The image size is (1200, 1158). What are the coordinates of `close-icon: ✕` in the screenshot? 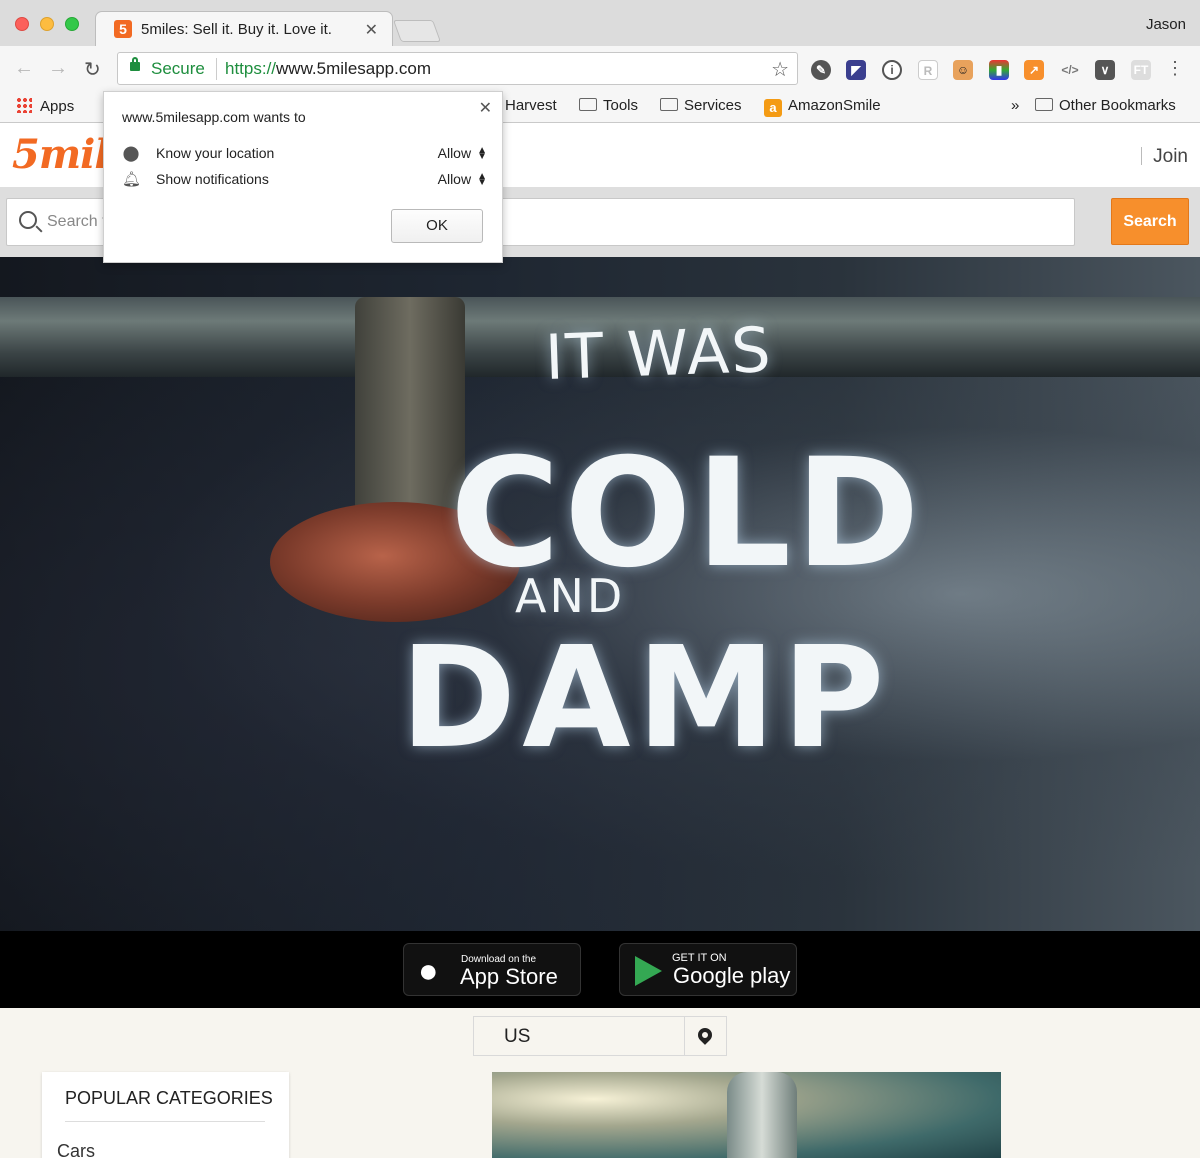 It's located at (485, 108).